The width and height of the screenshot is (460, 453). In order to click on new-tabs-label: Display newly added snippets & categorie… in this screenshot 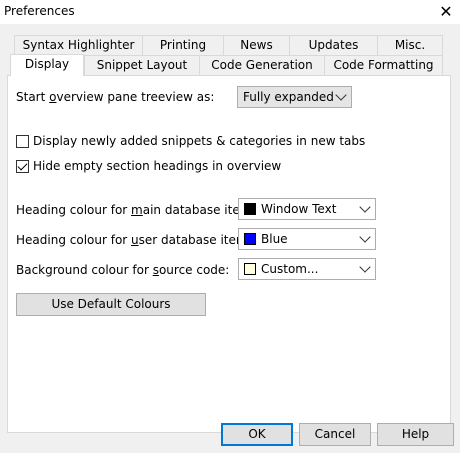, I will do `click(199, 141)`.